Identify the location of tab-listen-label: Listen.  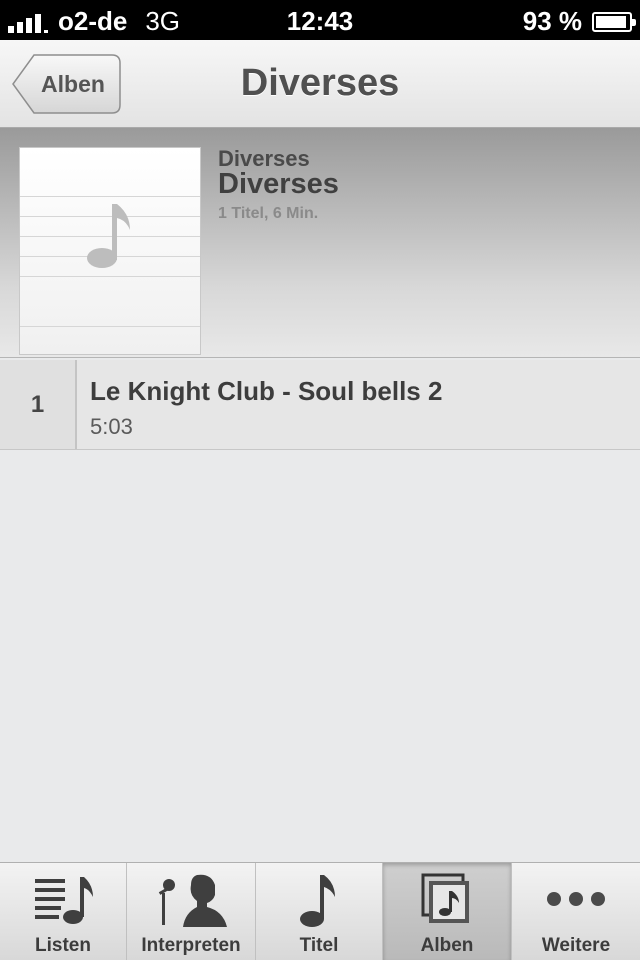
(63, 945).